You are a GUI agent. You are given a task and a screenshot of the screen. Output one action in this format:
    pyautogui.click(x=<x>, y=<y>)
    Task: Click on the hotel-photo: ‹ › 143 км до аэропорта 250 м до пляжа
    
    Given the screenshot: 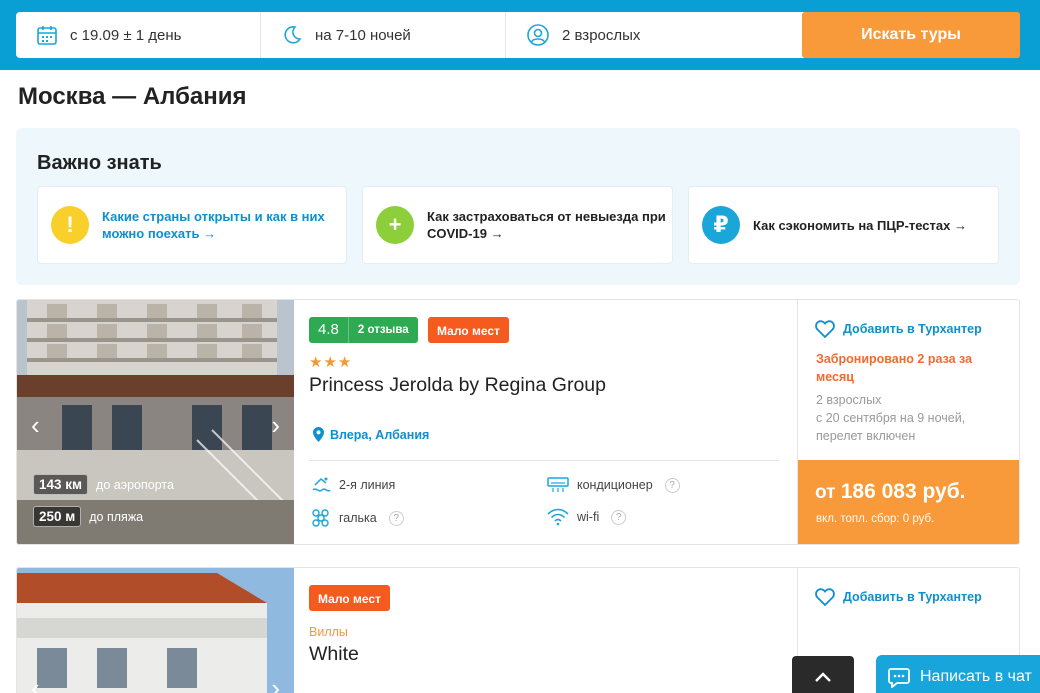 What is the action you would take?
    pyautogui.click(x=155, y=422)
    